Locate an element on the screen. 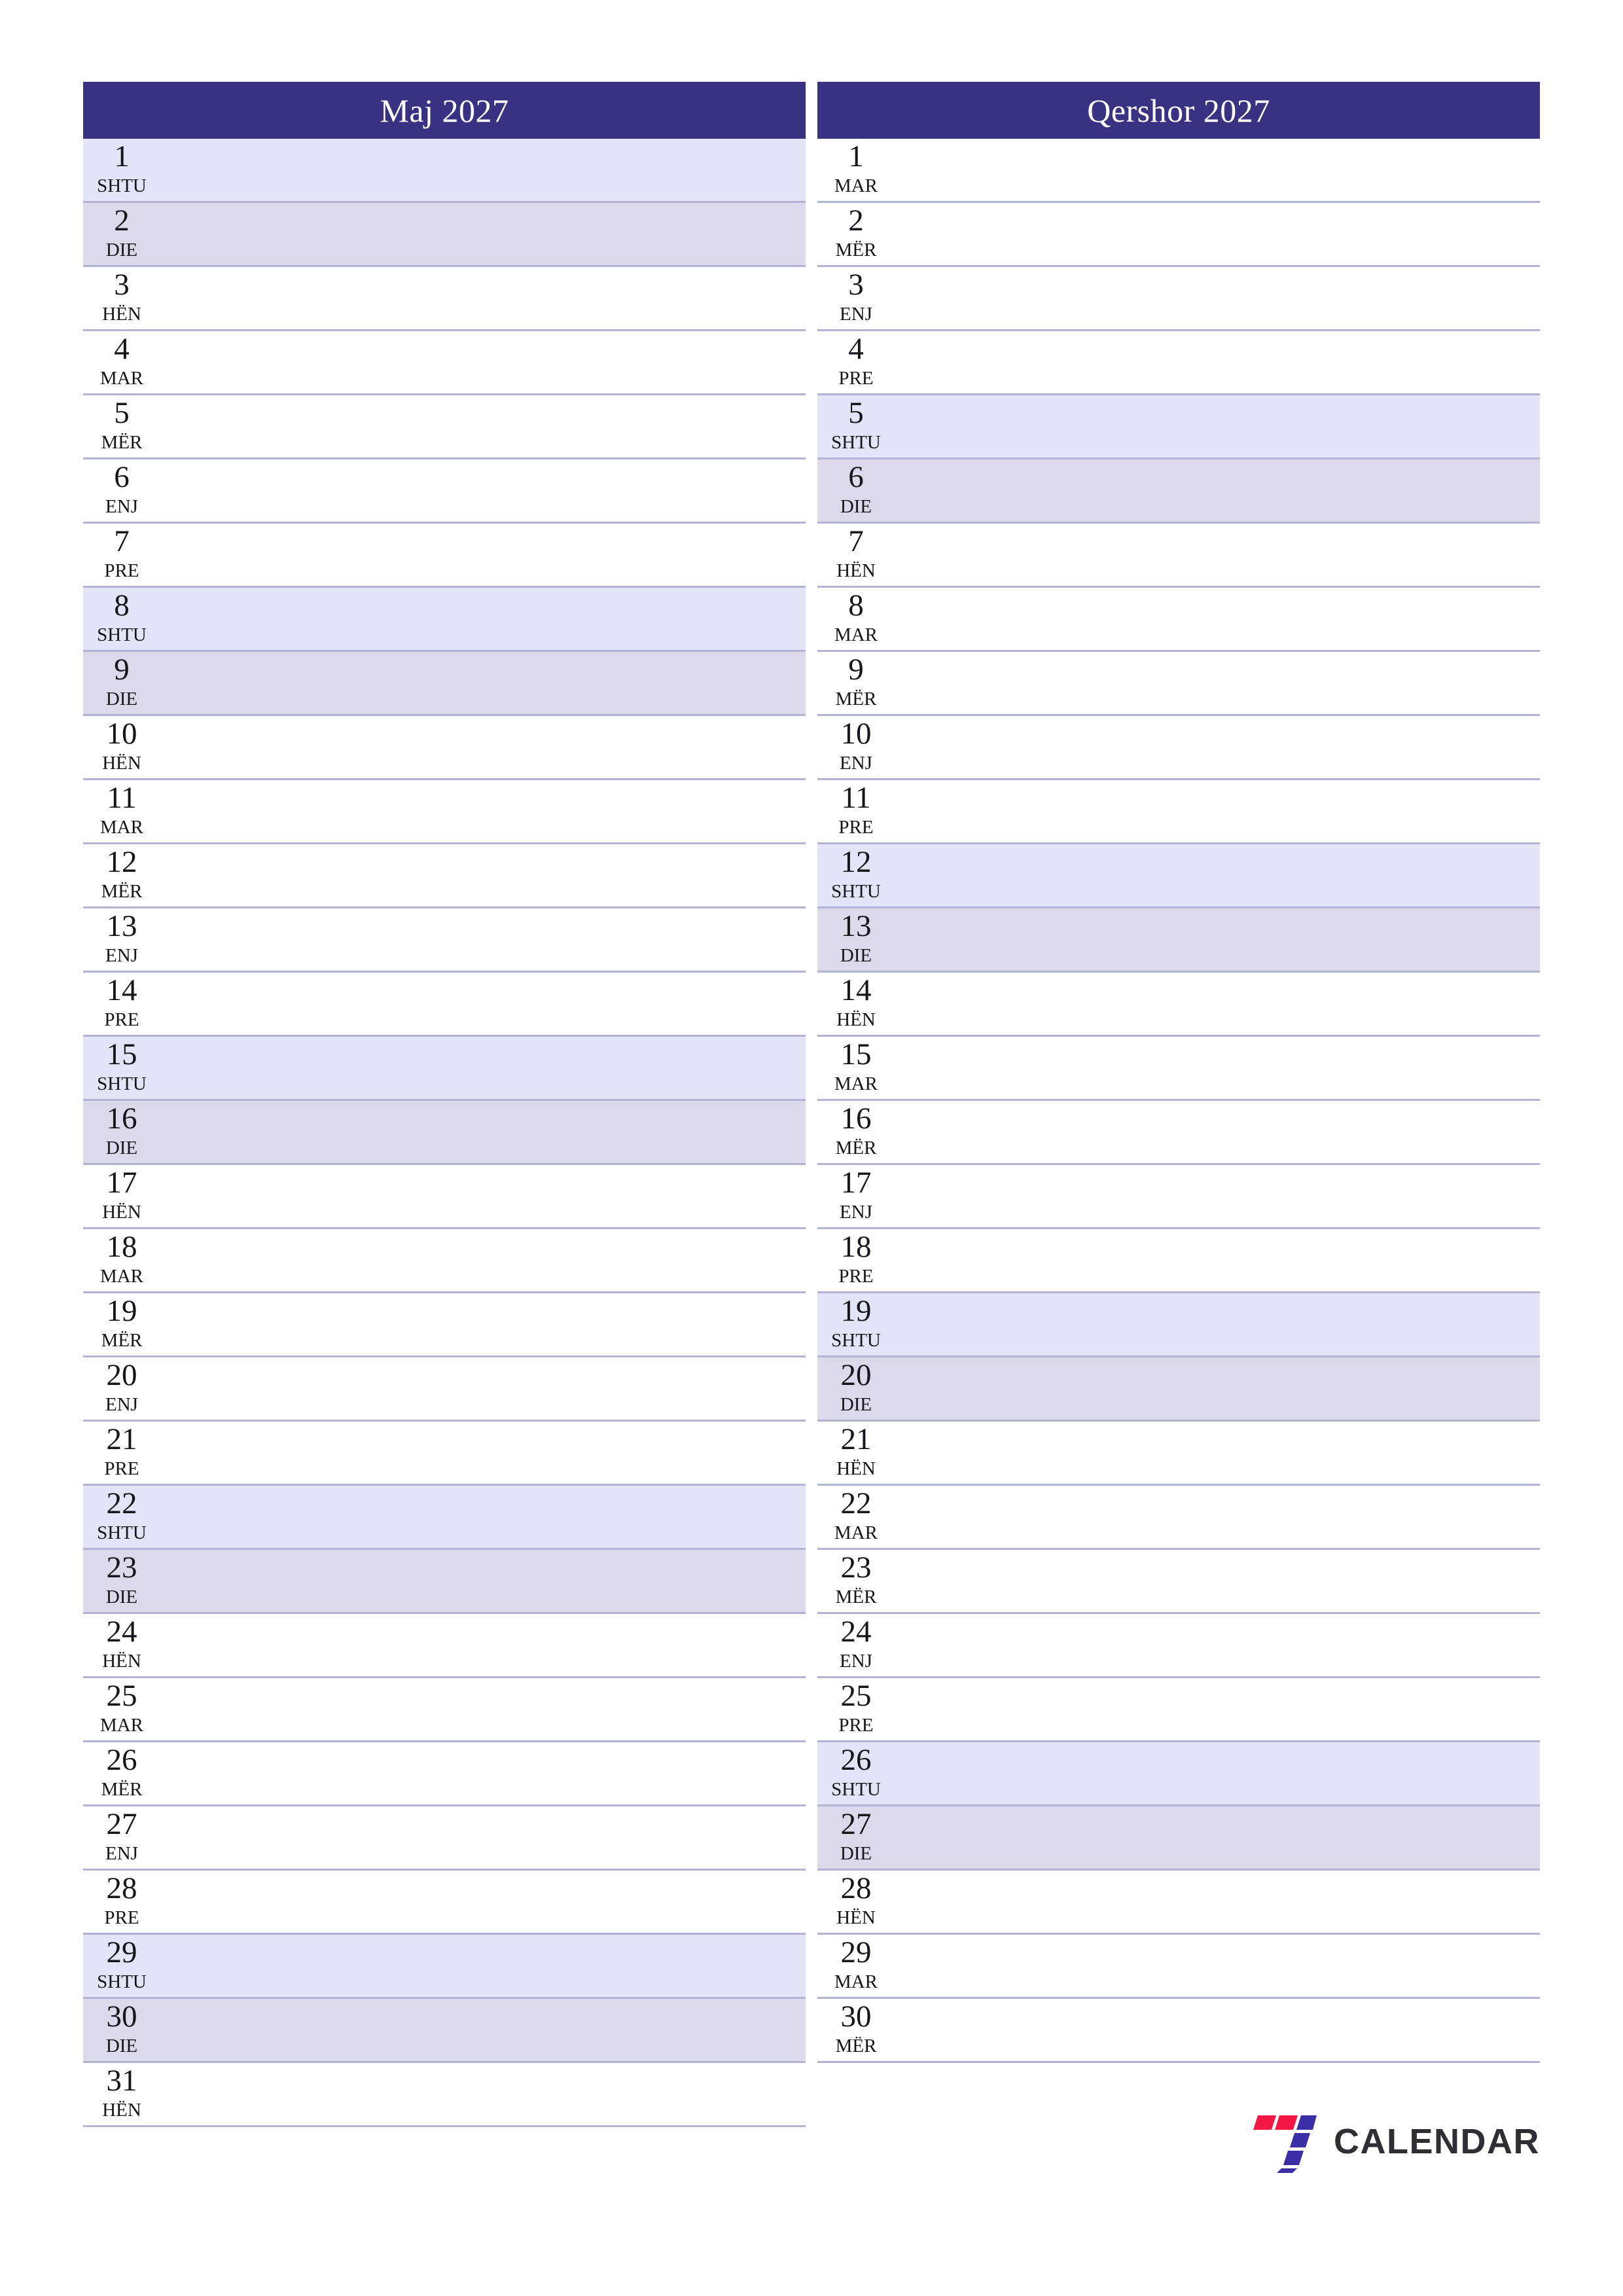 Image resolution: width=1623 pixels, height=2296 pixels. month-header-right: Qershor 2027 is located at coordinates (1178, 110).